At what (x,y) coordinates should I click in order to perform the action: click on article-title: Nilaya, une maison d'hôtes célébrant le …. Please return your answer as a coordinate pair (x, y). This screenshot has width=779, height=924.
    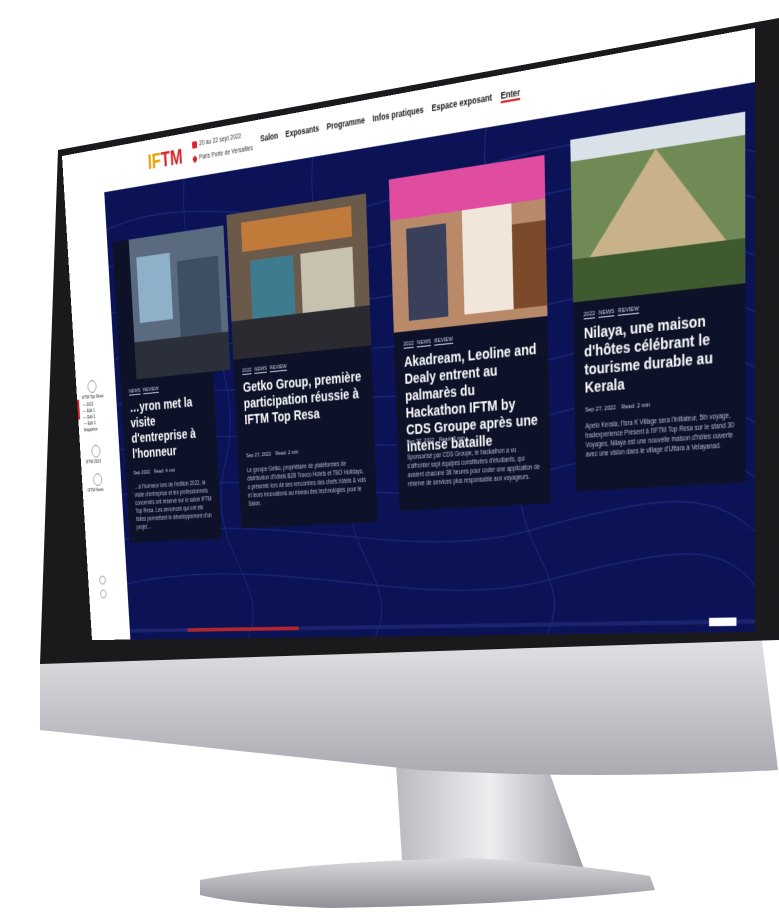
    Looking at the image, I should click on (659, 353).